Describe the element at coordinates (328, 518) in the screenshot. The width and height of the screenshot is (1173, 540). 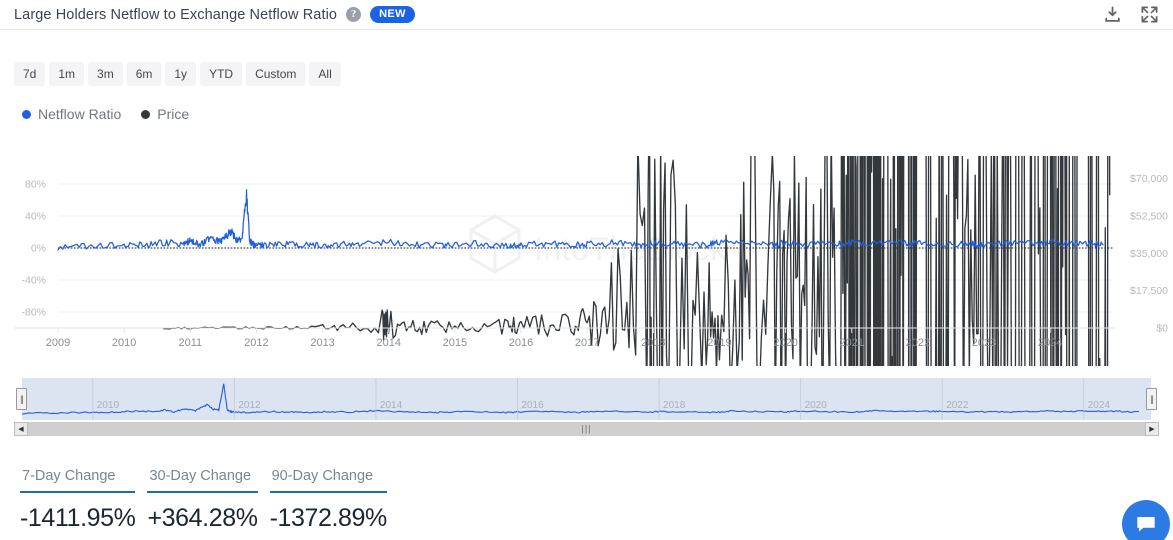
I see `stat-value: -1372.89%` at that location.